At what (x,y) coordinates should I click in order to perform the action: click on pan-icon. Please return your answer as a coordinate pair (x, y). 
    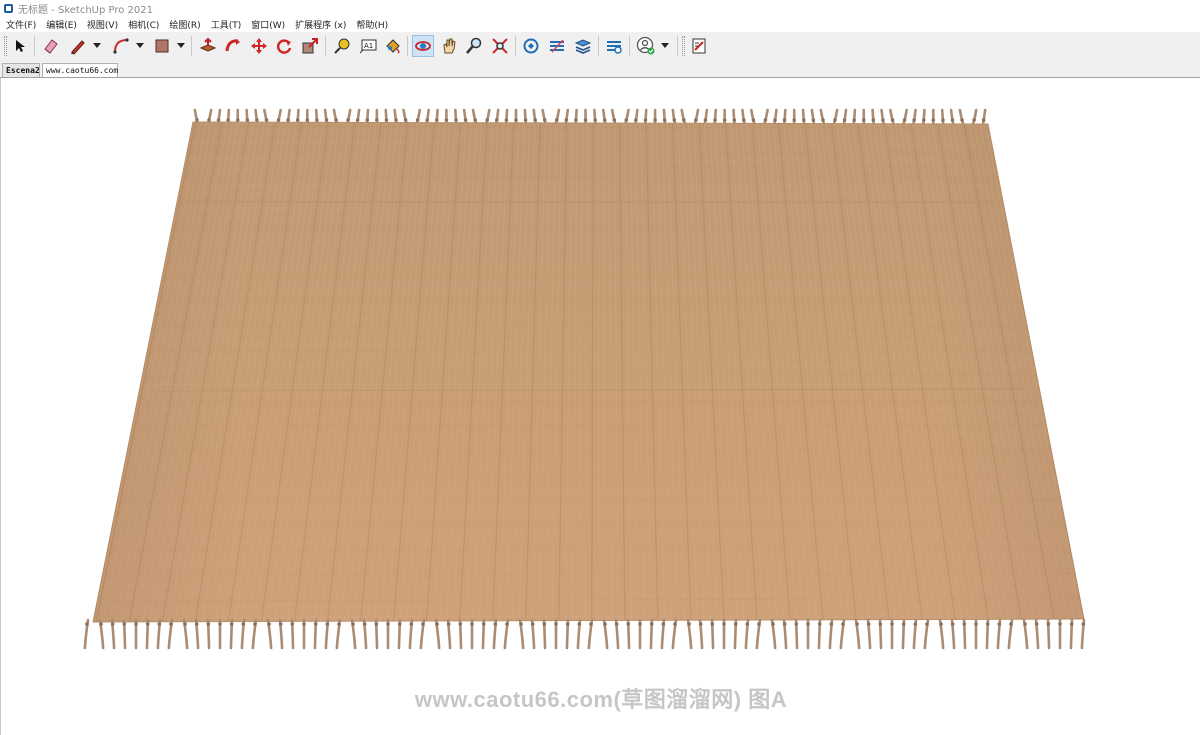
    Looking at the image, I should click on (449, 46).